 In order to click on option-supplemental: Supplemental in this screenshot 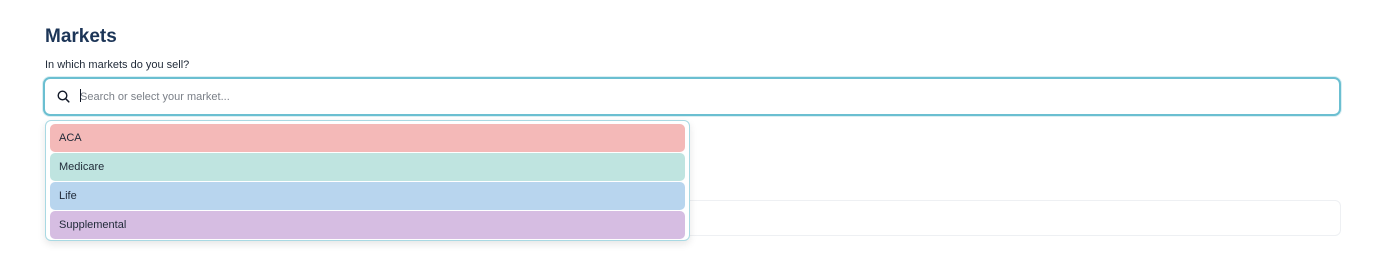, I will do `click(367, 225)`.